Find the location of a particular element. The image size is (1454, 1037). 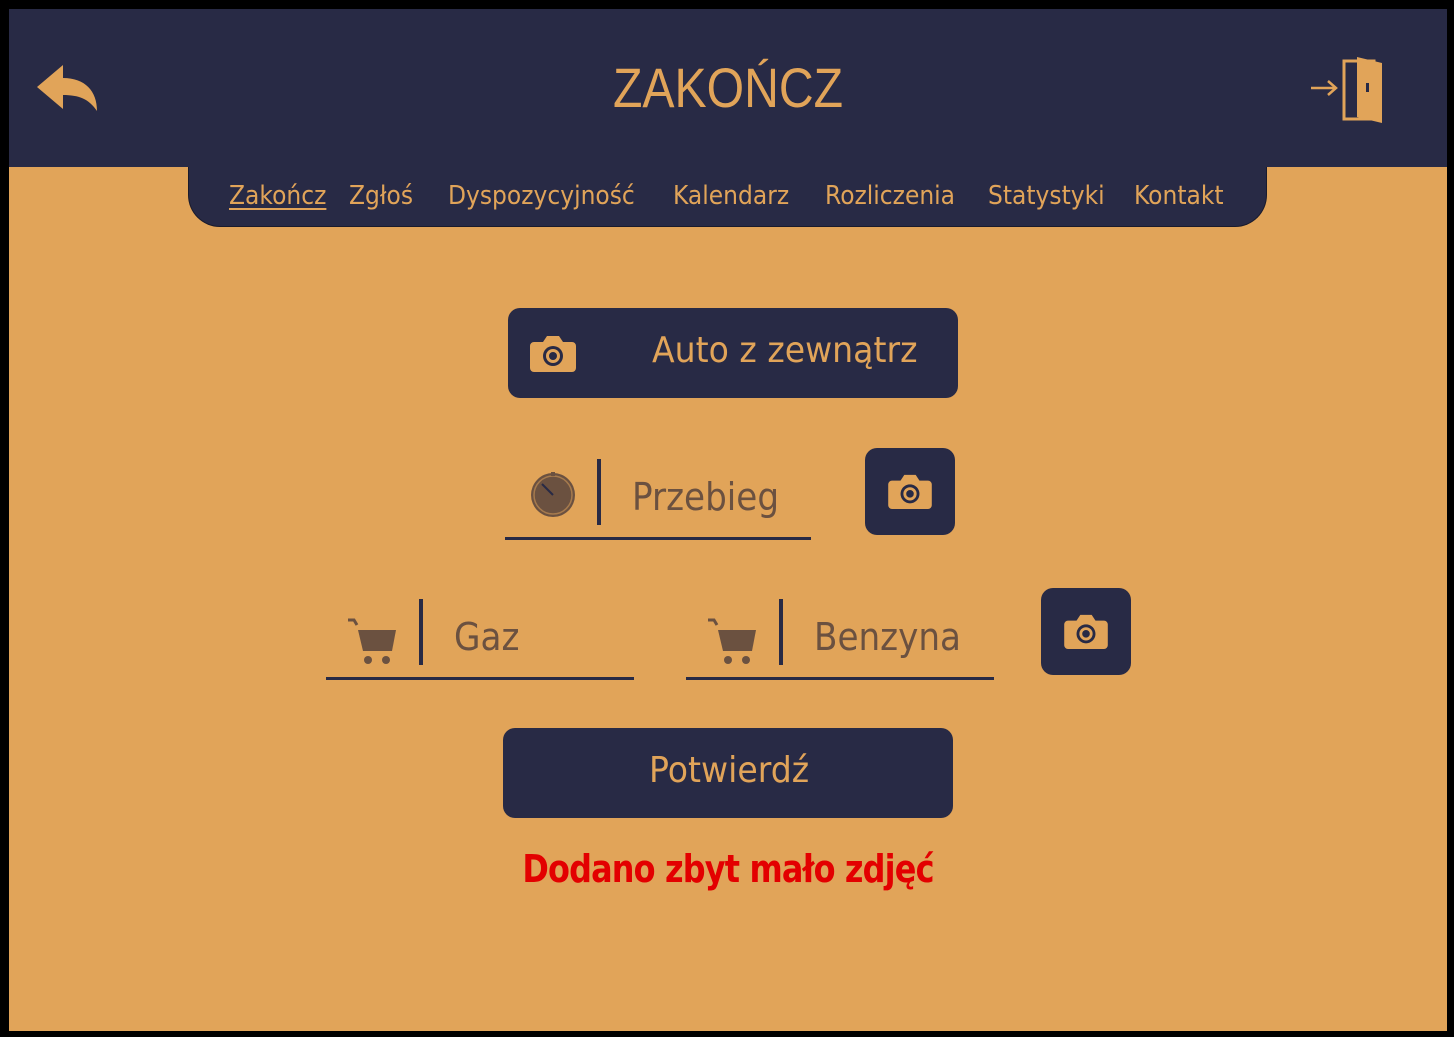

fuel-photo-button is located at coordinates (1086, 631).